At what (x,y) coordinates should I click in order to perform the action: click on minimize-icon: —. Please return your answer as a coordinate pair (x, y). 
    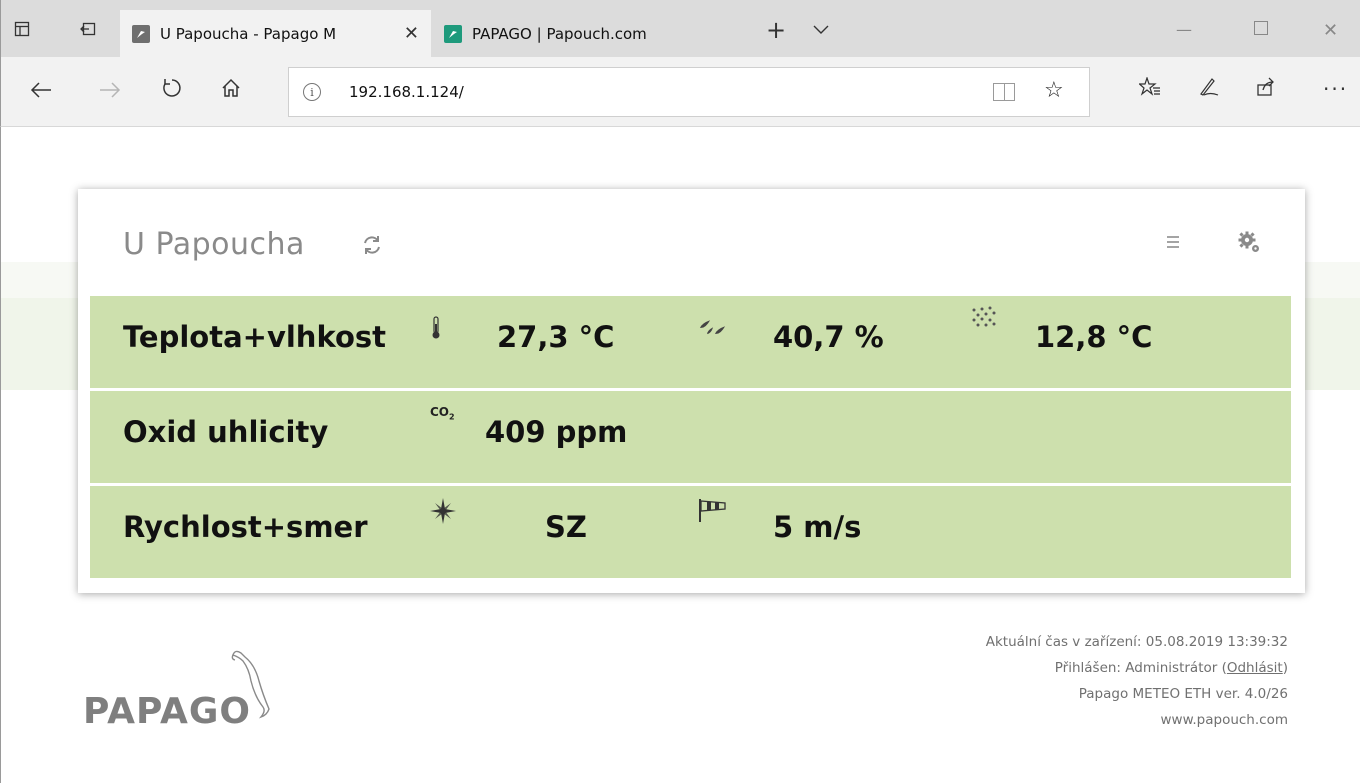
    Looking at the image, I should click on (1184, 29).